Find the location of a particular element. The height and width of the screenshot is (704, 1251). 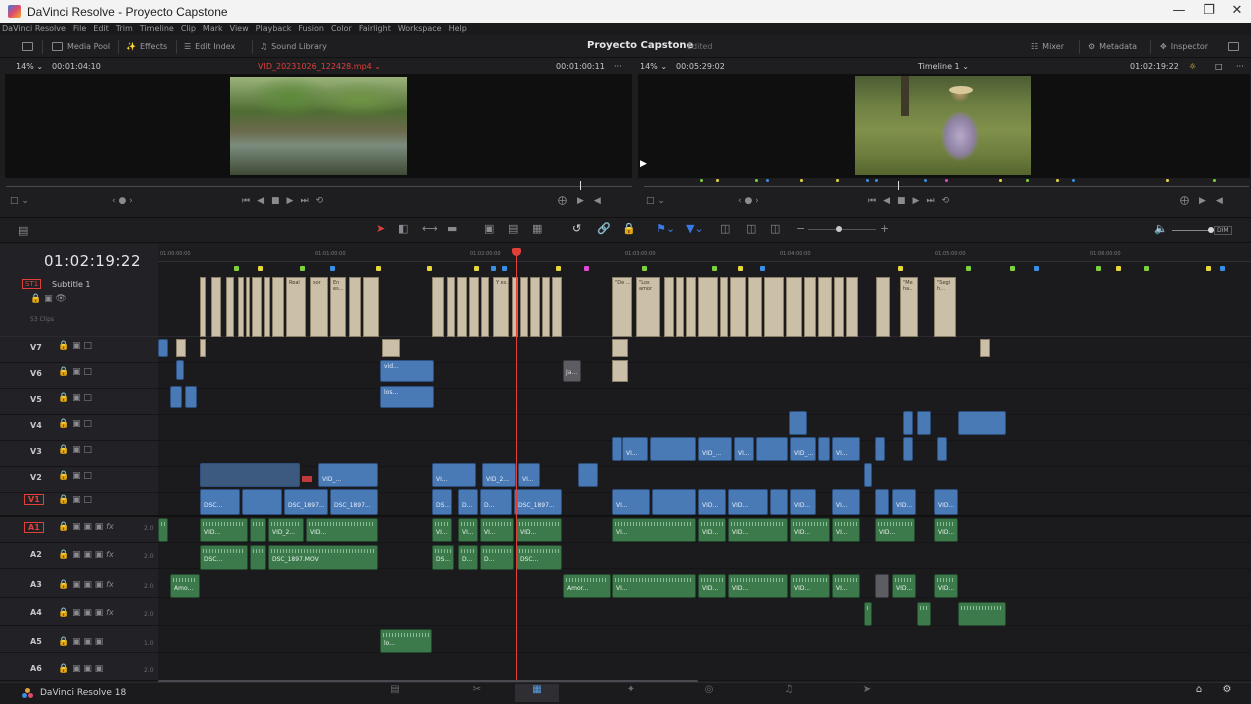

timeline-transport-controls: ⏮◀■▶⏭⟲ is located at coordinates (912, 204).